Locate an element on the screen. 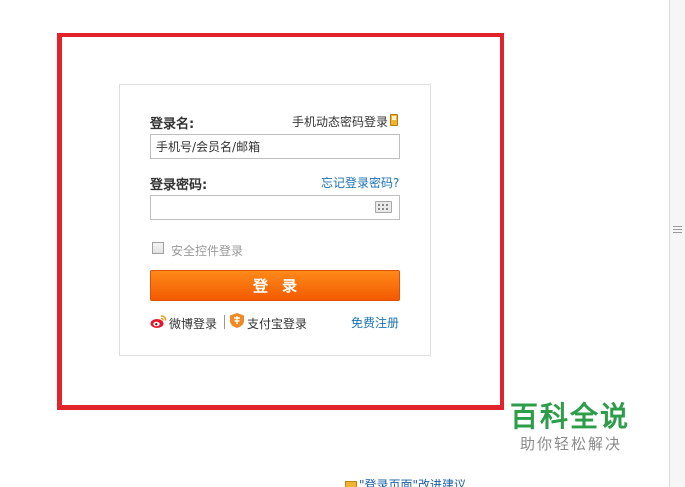  vertical-scrollbar is located at coordinates (677, 243).